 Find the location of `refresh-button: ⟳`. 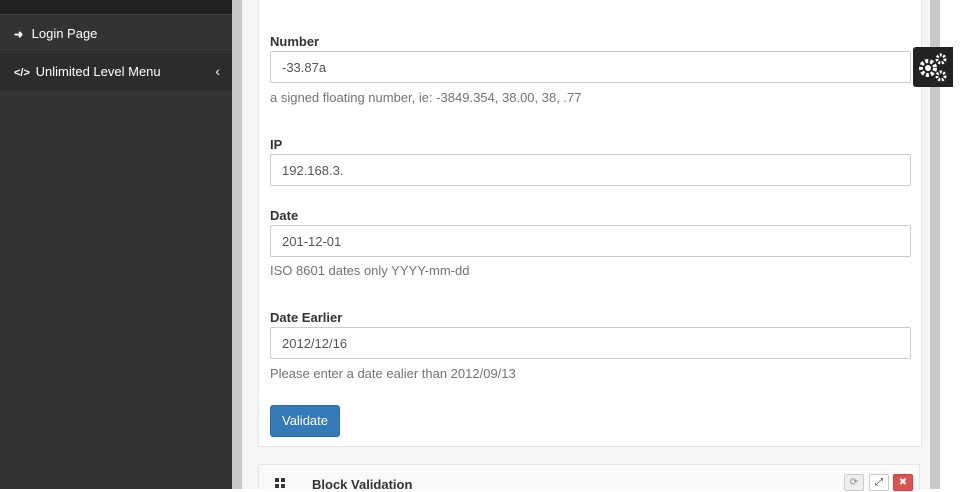

refresh-button: ⟳ is located at coordinates (854, 482).